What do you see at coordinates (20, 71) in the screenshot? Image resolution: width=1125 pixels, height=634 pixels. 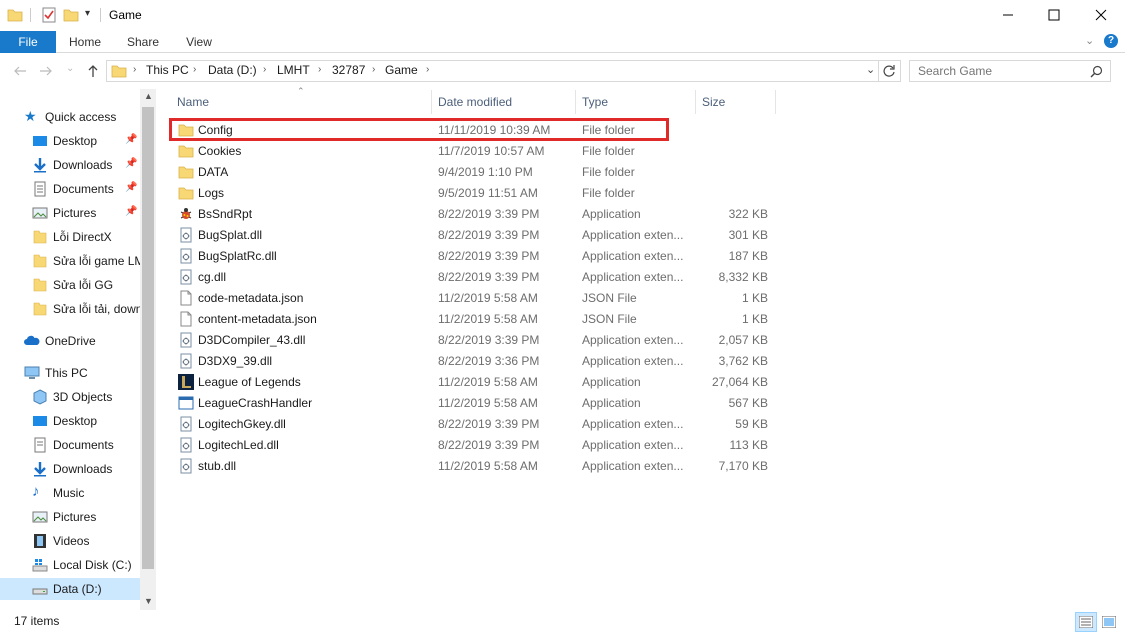 I see `back-button` at bounding box center [20, 71].